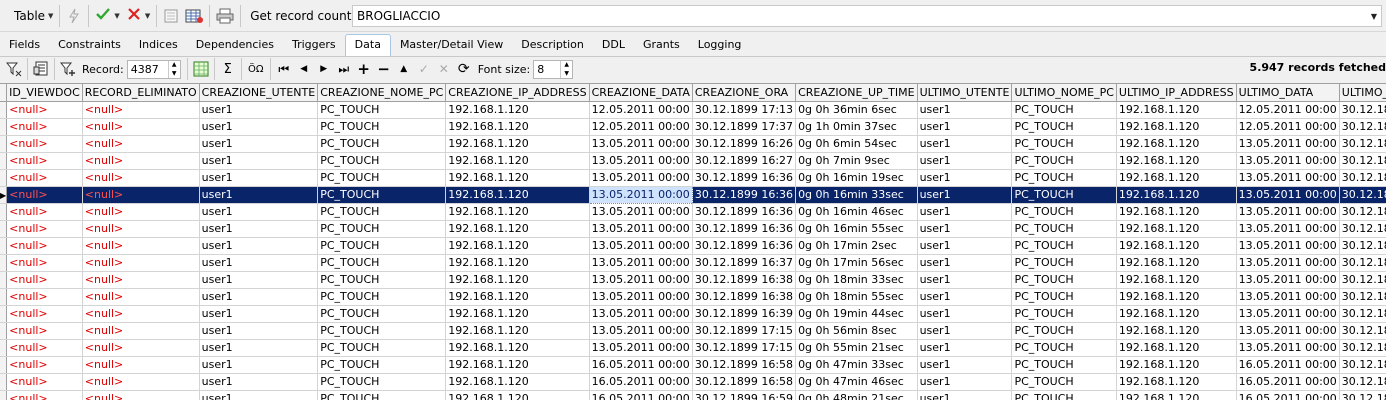 This screenshot has width=1386, height=400. I want to click on column-header: ULTIMO_NOME_PC, so click(1064, 93).